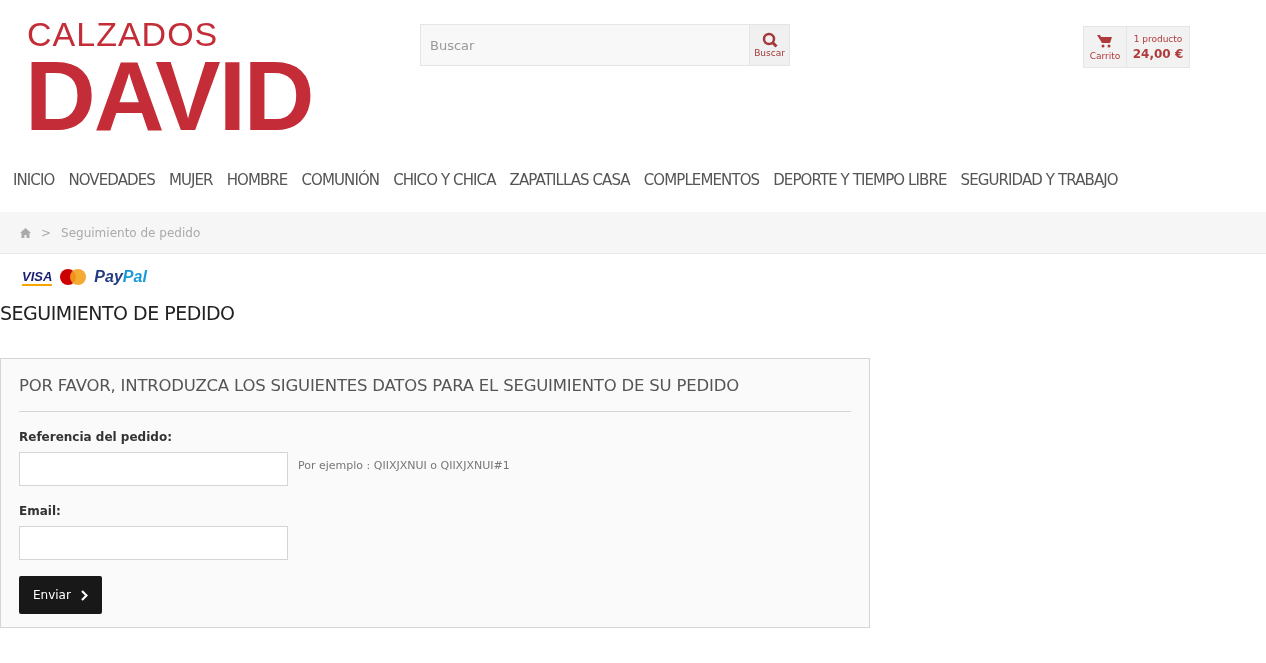 Image resolution: width=1266 pixels, height=663 pixels. Describe the element at coordinates (1158, 53) in the screenshot. I see `cart-total: 24,00 €` at that location.